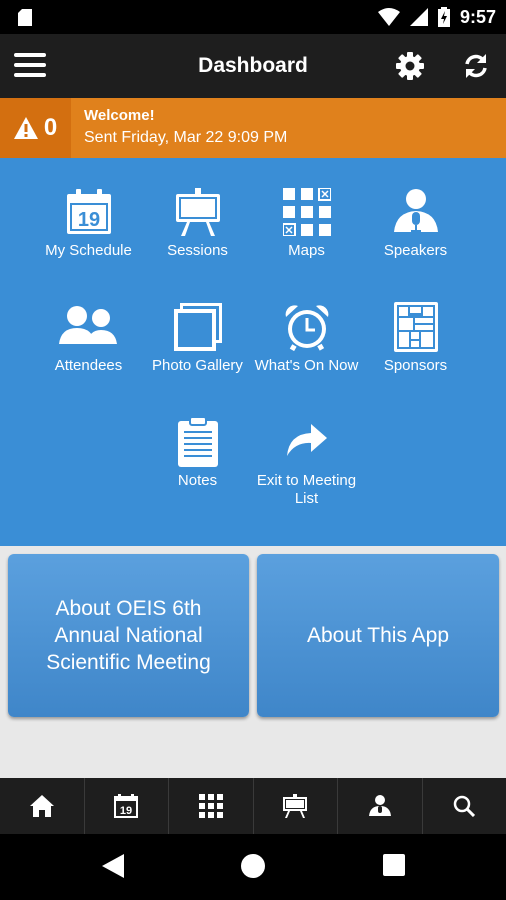 The image size is (506, 900). I want to click on tile-label: Sessions, so click(197, 250).